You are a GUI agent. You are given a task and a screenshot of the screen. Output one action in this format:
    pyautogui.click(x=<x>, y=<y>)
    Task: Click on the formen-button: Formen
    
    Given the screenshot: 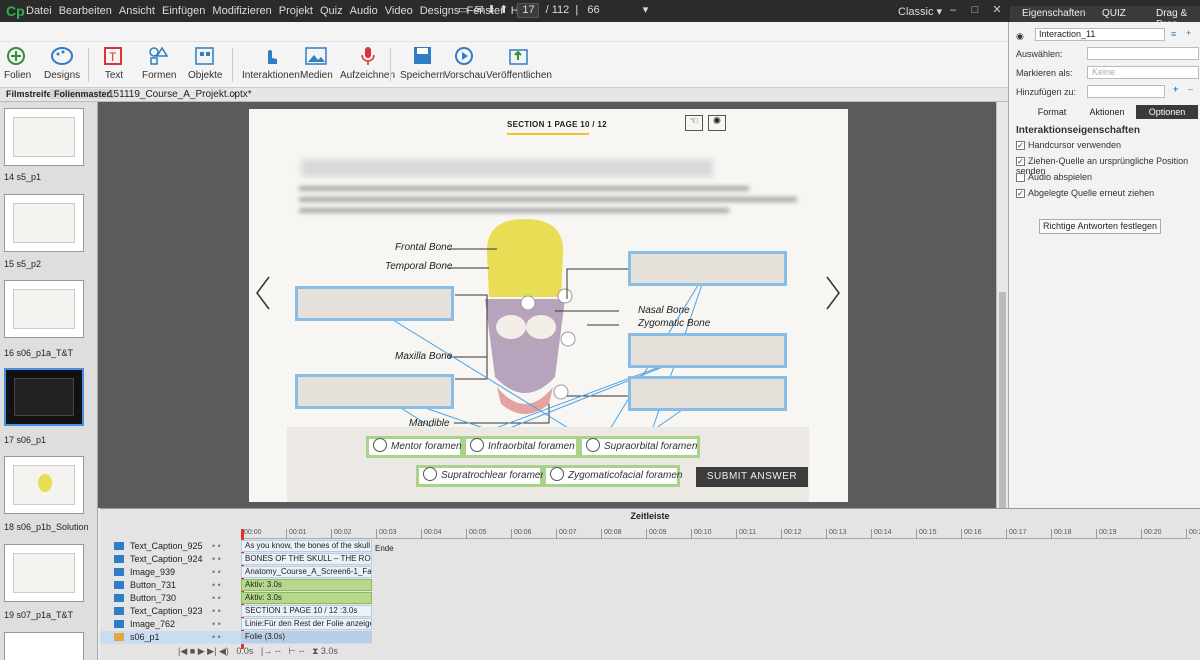 What is the action you would take?
    pyautogui.click(x=159, y=63)
    